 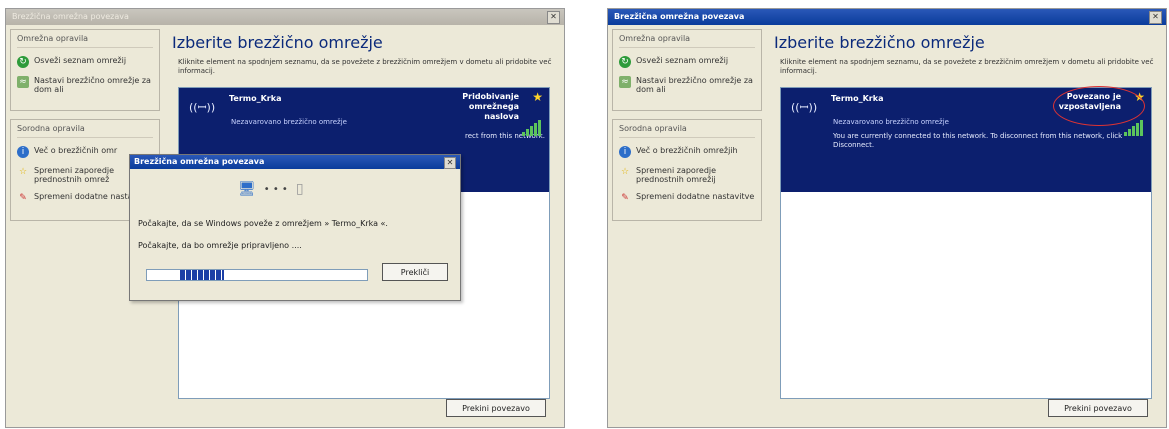 What do you see at coordinates (415, 272) in the screenshot?
I see `cancel-button: Prekliči` at bounding box center [415, 272].